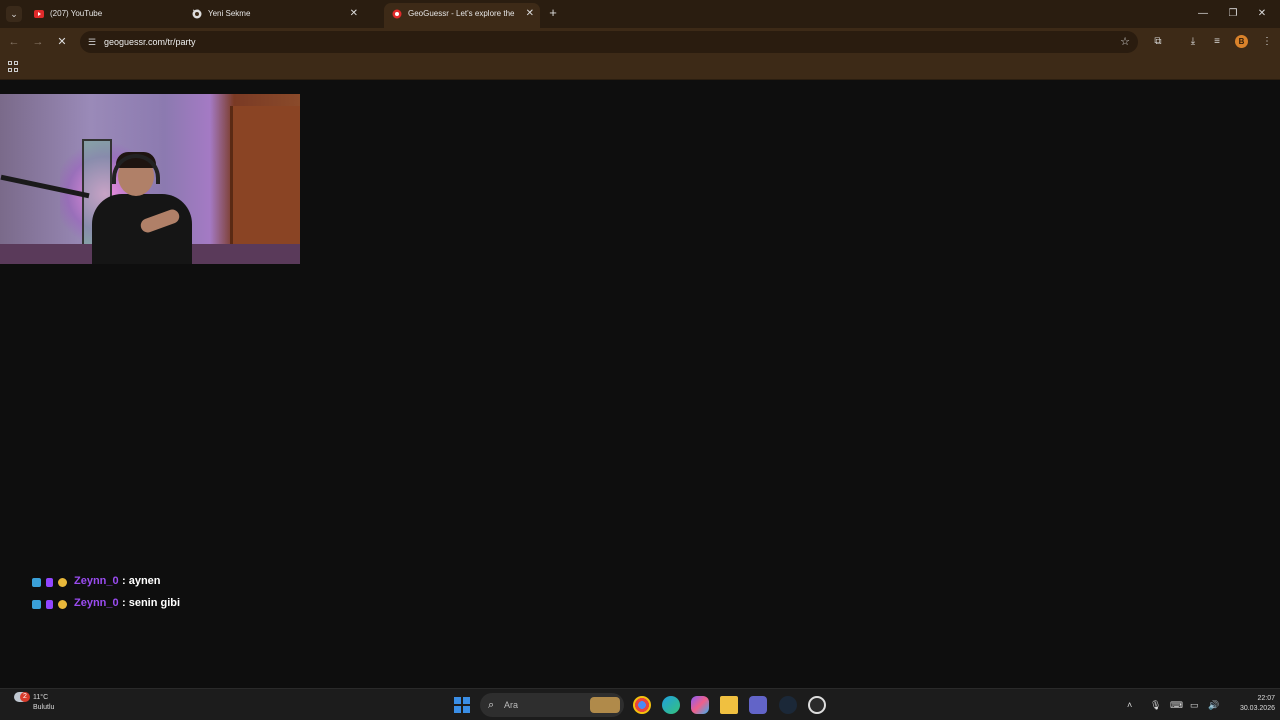 This screenshot has height=720, width=1280. I want to click on edge-taskbar-icon, so click(671, 705).